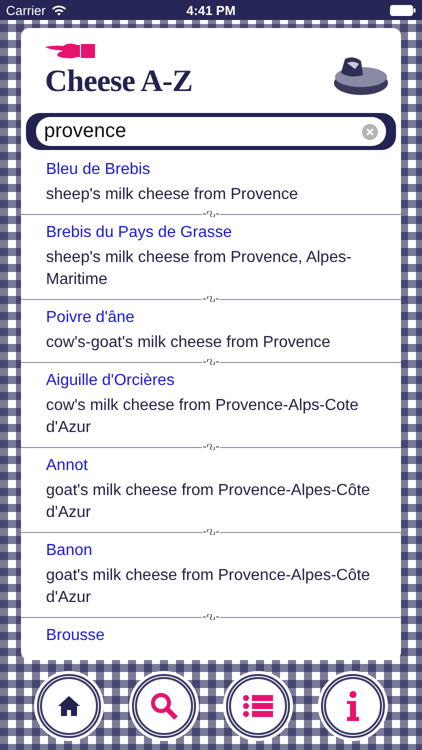 The image size is (422, 750). Describe the element at coordinates (213, 466) in the screenshot. I see `cheese-name: Annot` at that location.